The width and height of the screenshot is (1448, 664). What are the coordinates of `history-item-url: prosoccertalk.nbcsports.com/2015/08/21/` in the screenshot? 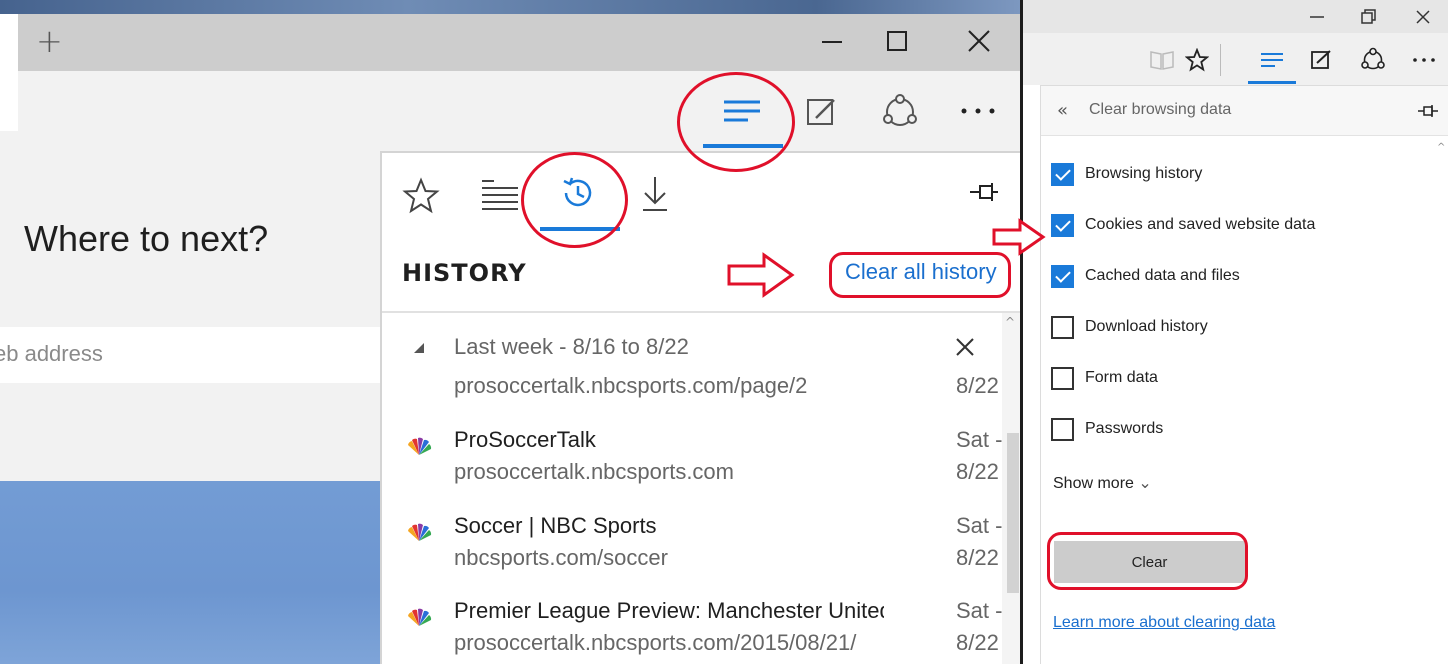 It's located at (655, 642).